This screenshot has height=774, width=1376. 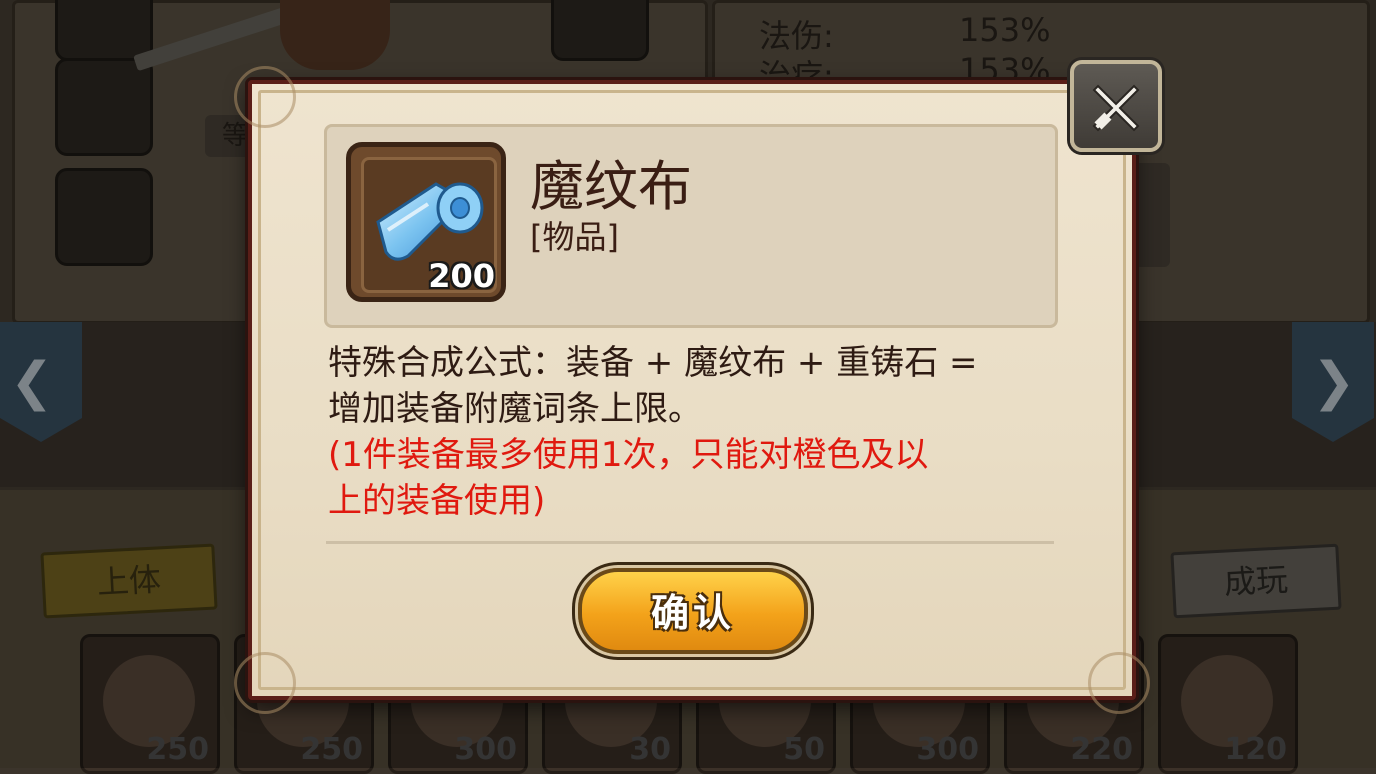 I want to click on confirm-label: 确认, so click(x=692, y=613).